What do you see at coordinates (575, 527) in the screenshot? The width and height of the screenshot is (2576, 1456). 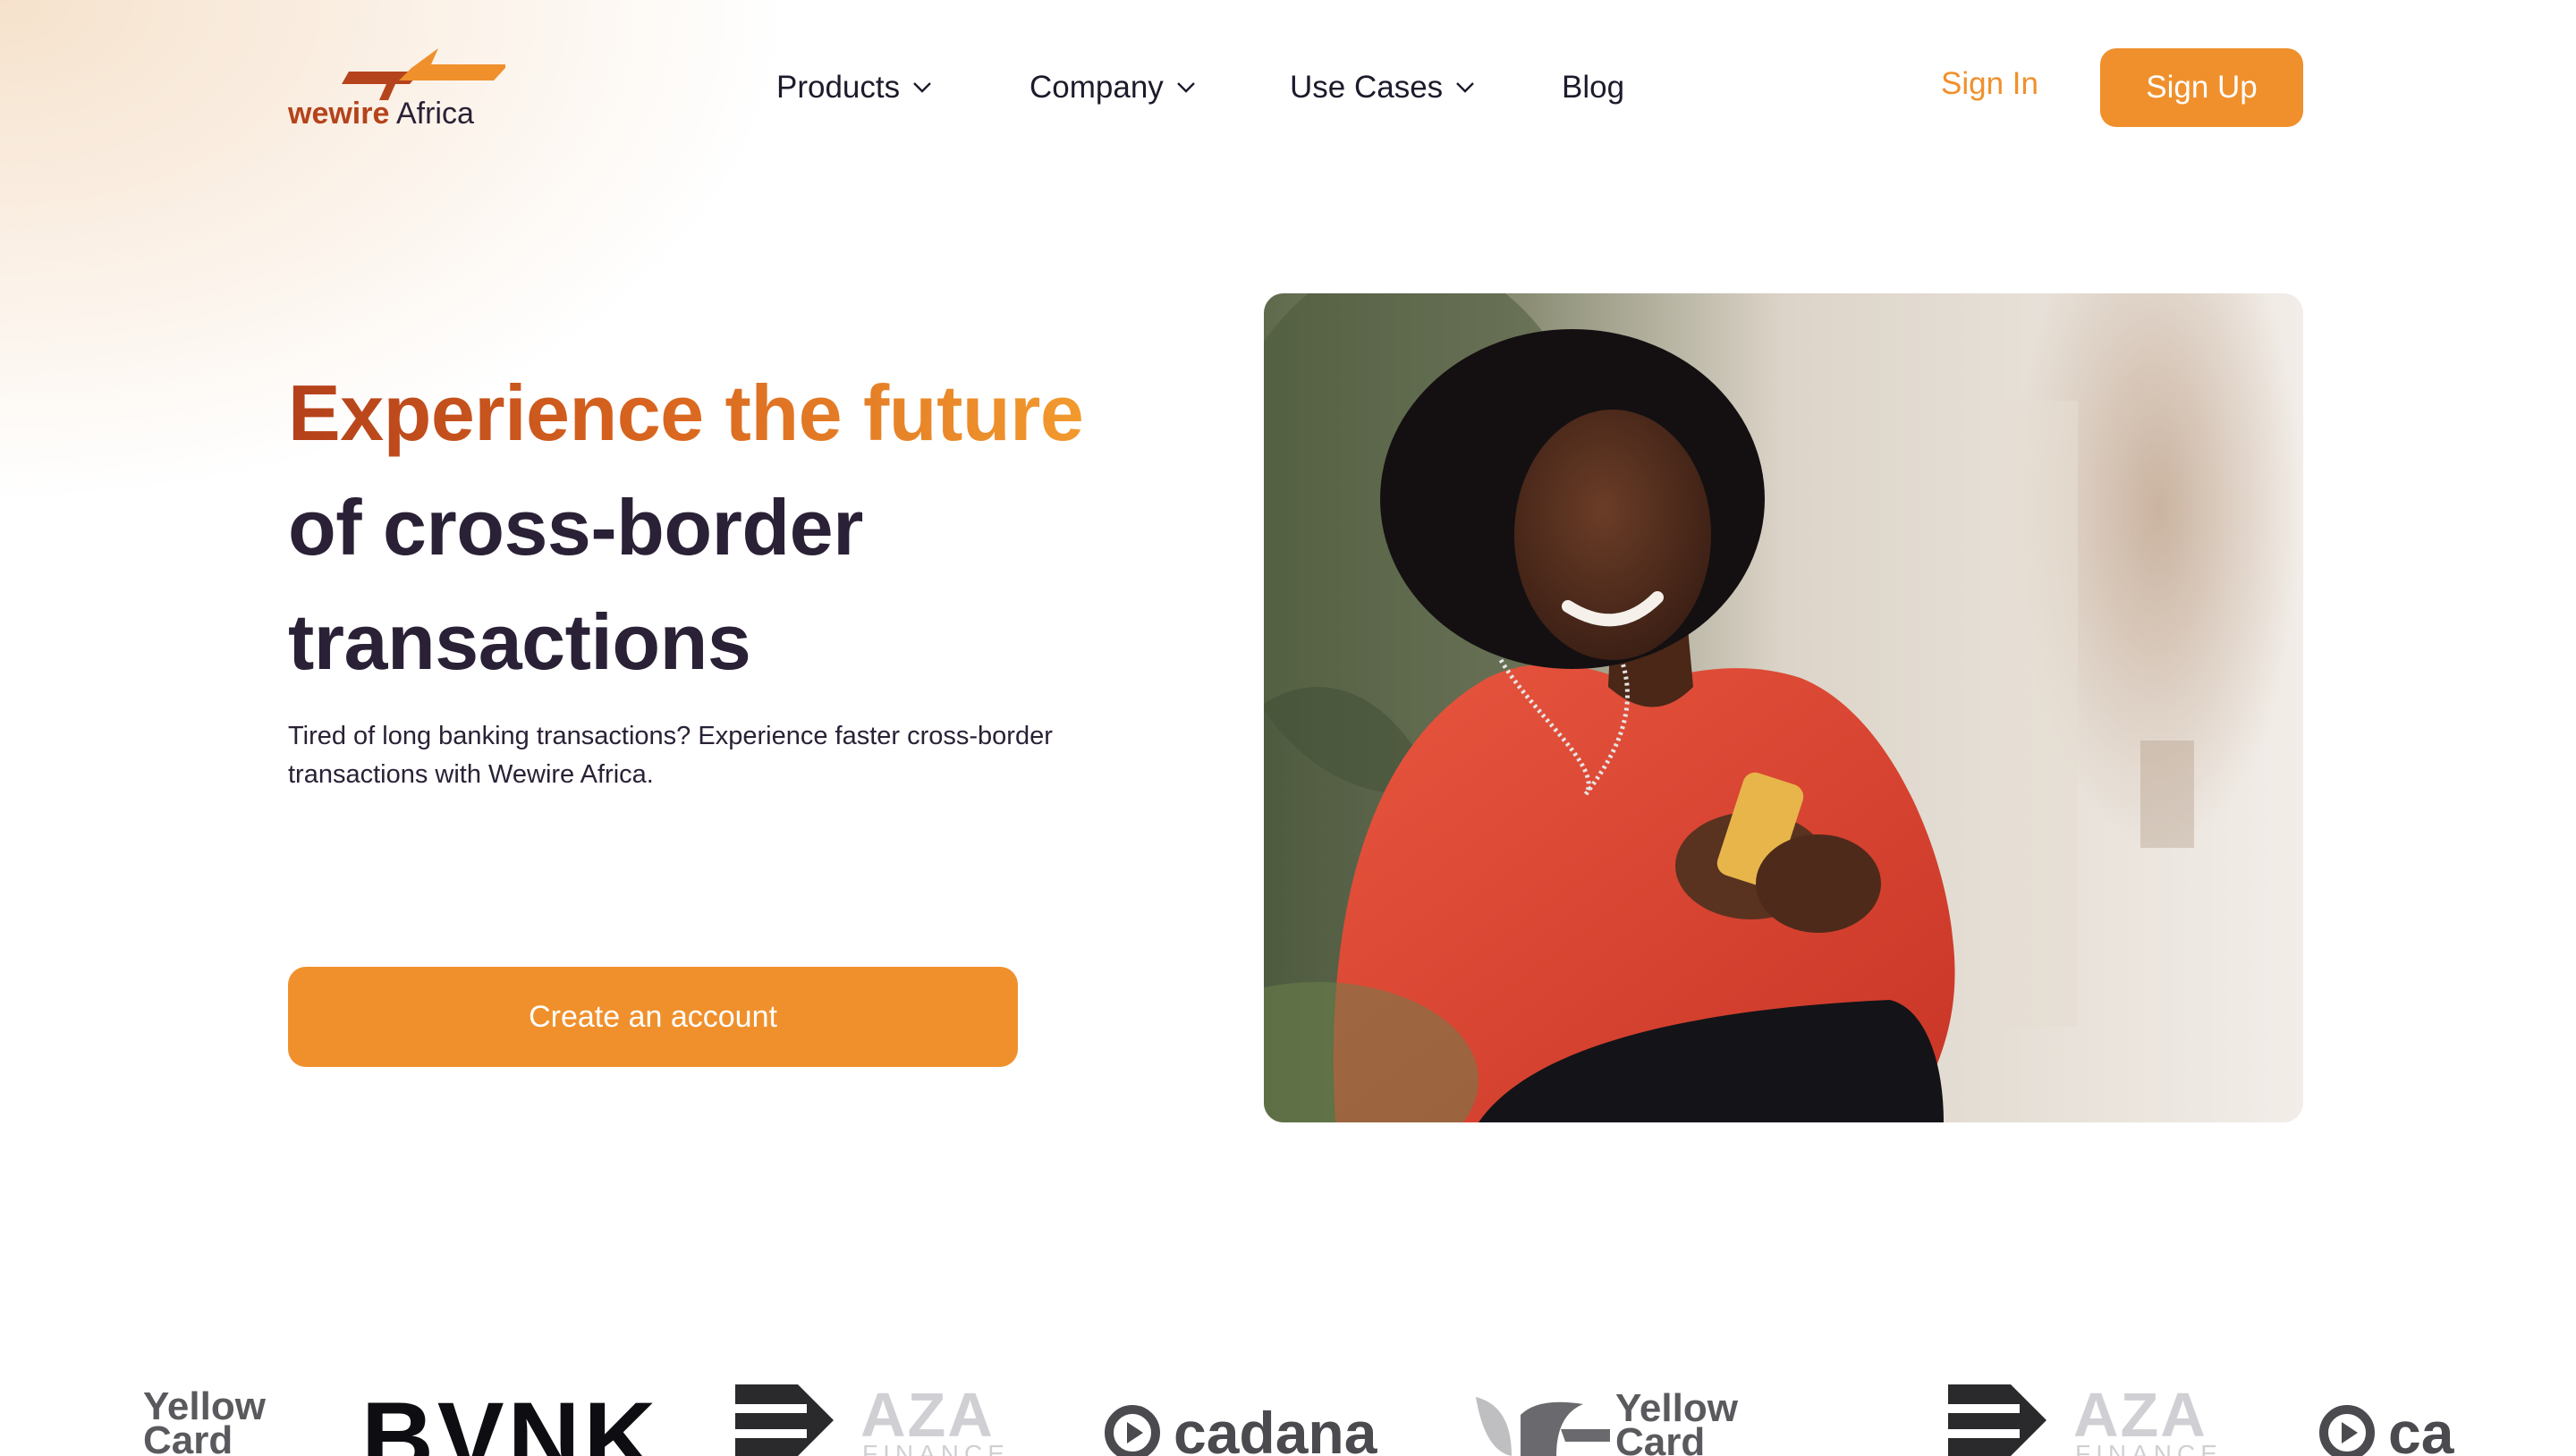 I see `hero-title-line2: of cross-border` at bounding box center [575, 527].